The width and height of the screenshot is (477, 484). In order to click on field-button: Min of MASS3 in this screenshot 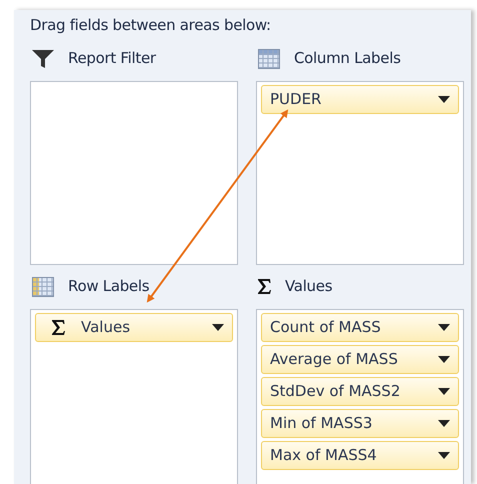, I will do `click(360, 423)`.